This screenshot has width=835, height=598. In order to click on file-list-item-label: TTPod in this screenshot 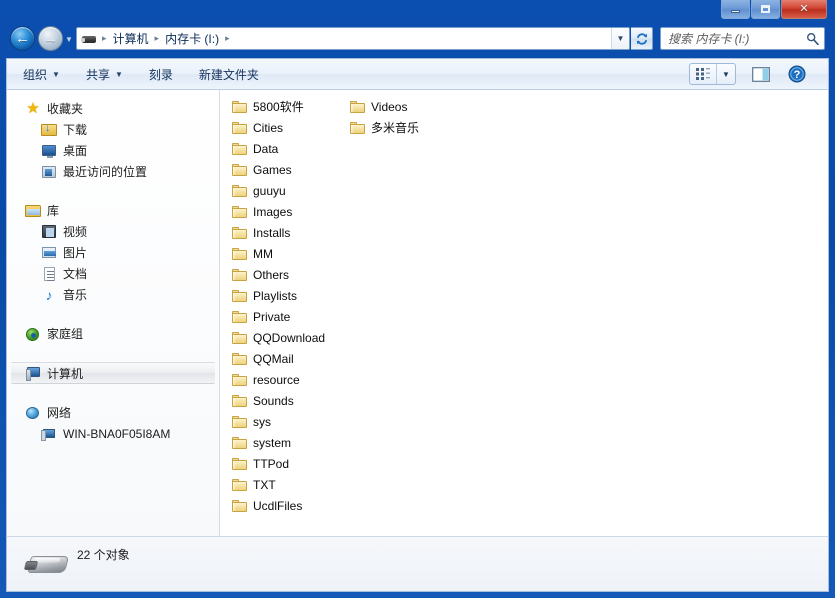, I will do `click(271, 463)`.